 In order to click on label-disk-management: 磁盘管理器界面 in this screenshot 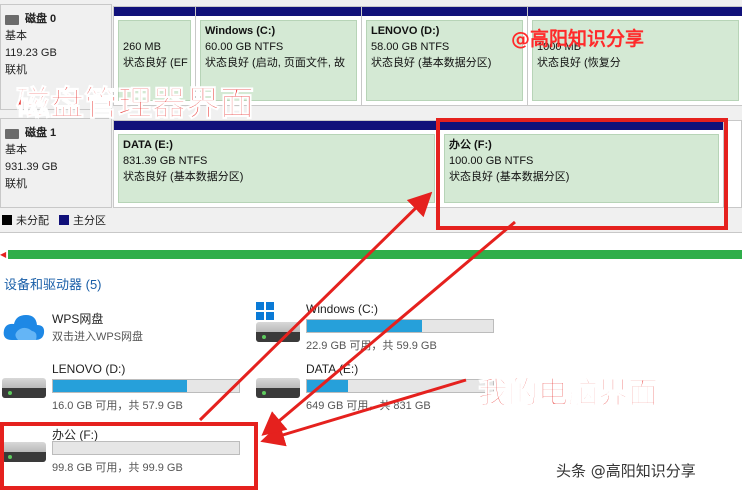, I will do `click(135, 104)`.